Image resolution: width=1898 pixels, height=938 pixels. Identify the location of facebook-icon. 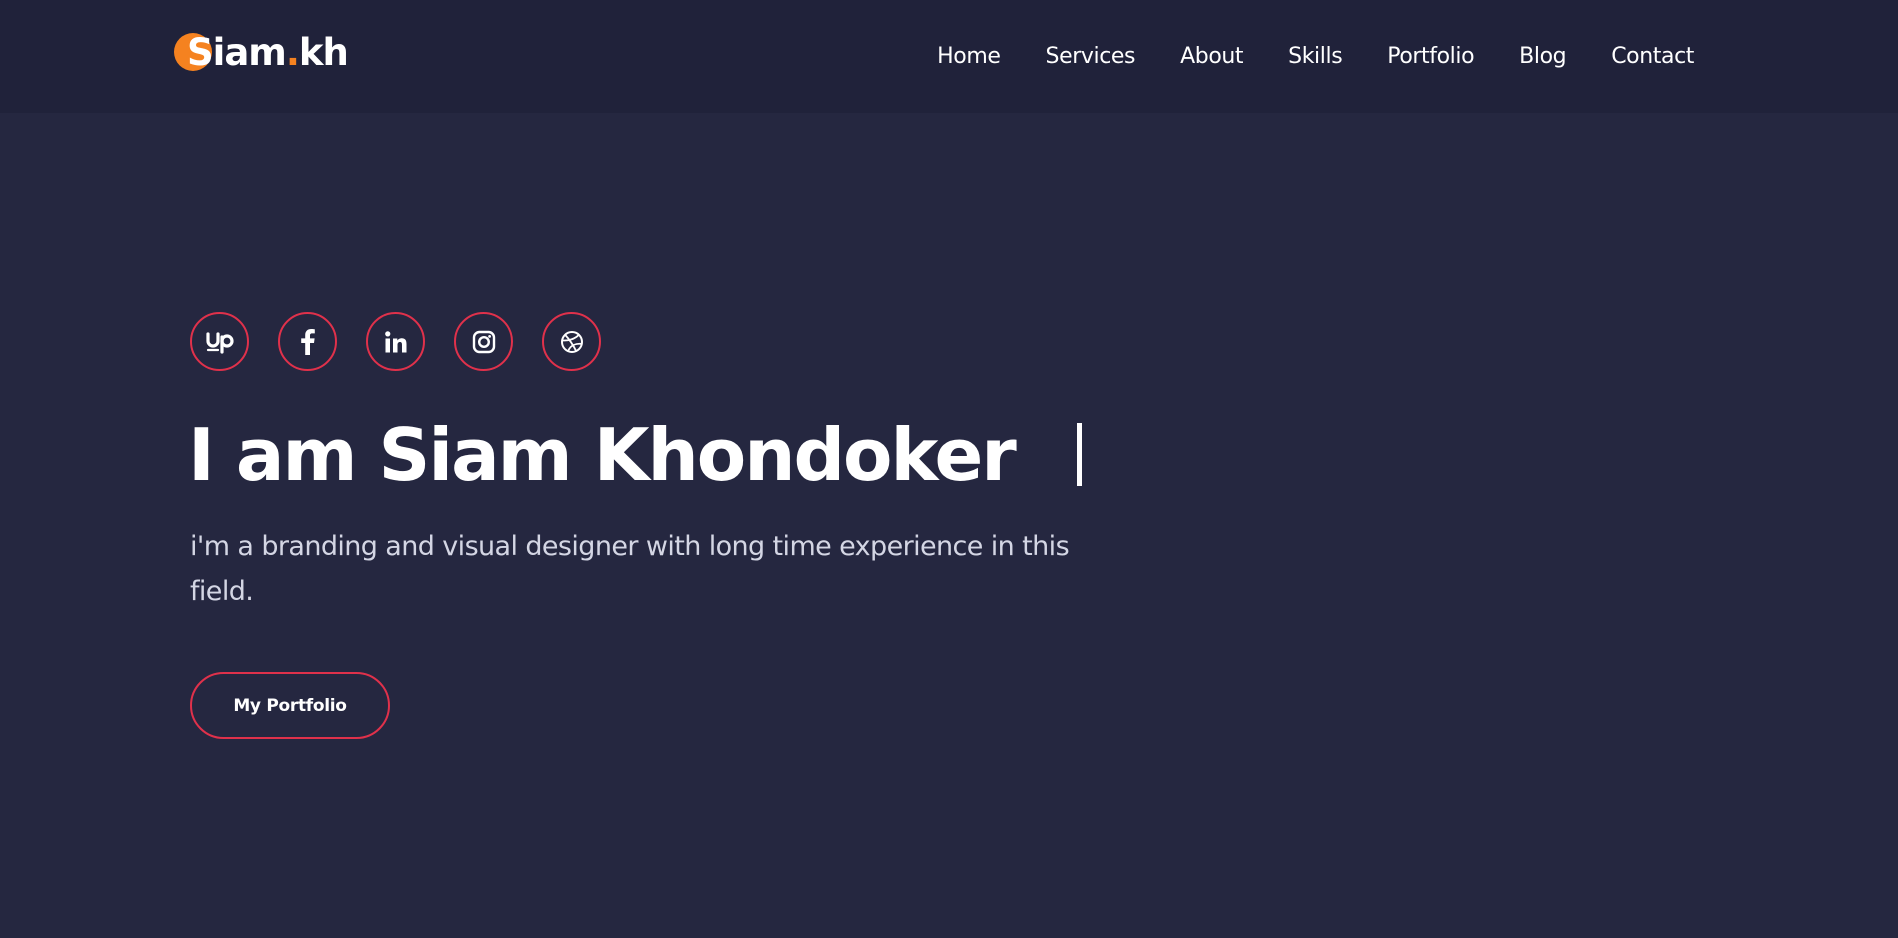
(307, 341).